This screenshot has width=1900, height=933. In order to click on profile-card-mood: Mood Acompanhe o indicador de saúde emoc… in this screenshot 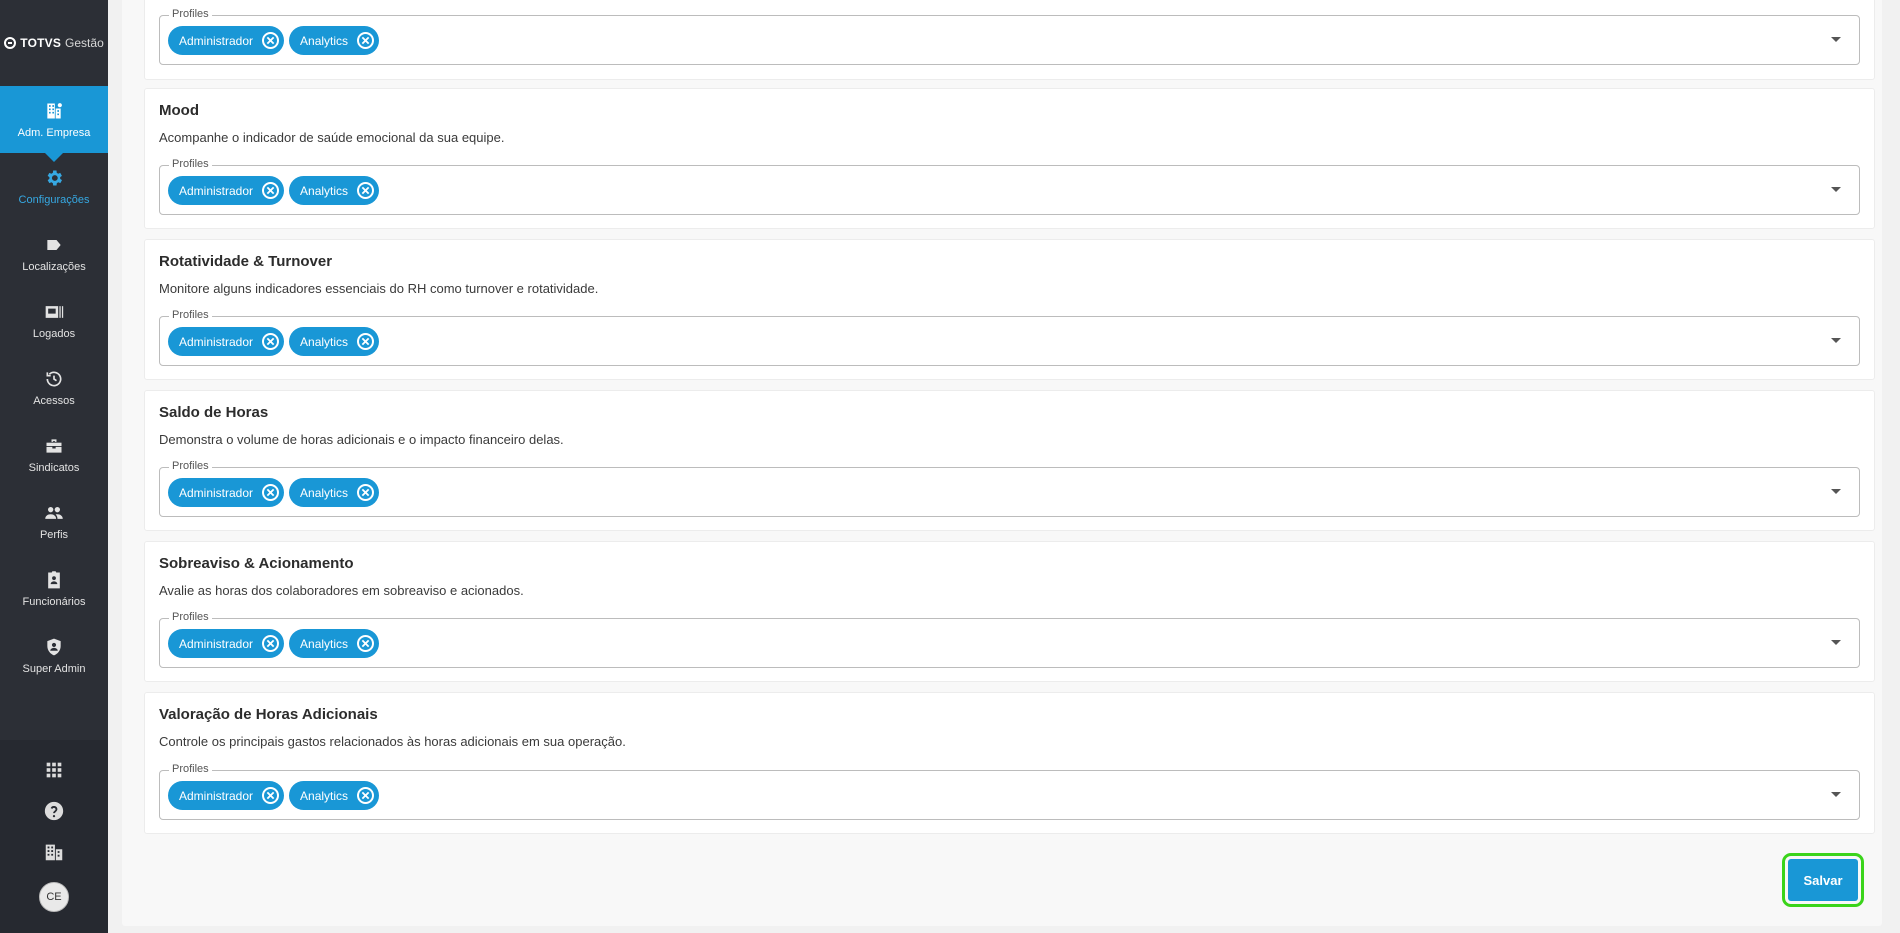, I will do `click(1009, 158)`.